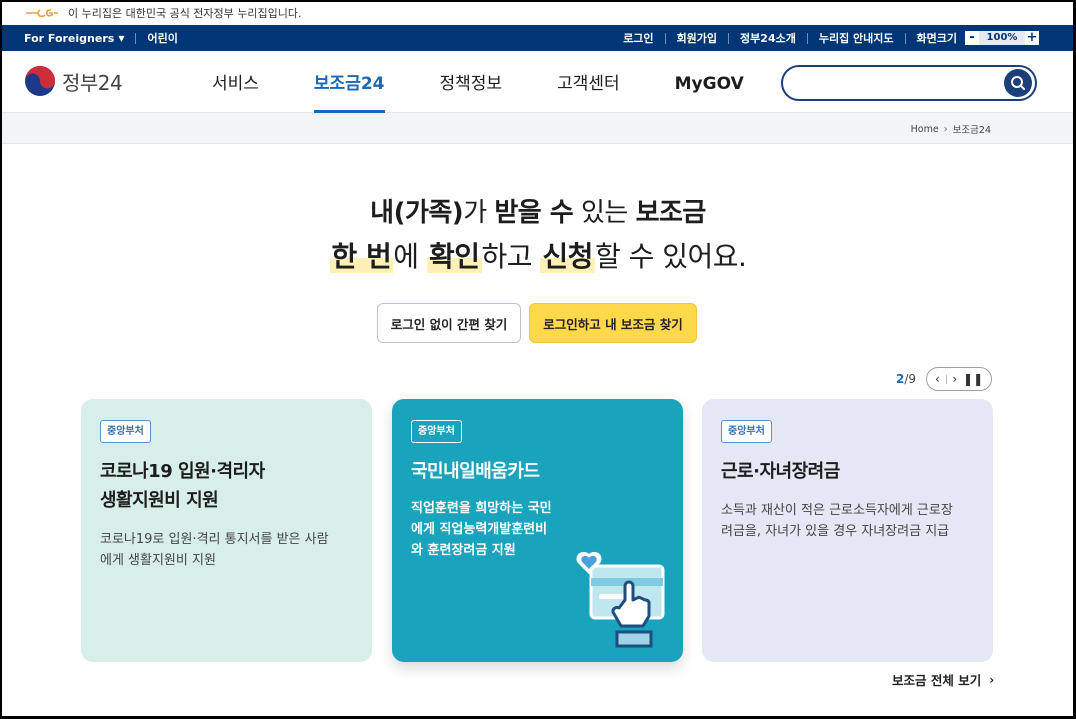 The height and width of the screenshot is (719, 1076). What do you see at coordinates (505, 82) in the screenshot?
I see `main-nav: 서비스 보조금24 정책정보 고객센터 MyGOV` at bounding box center [505, 82].